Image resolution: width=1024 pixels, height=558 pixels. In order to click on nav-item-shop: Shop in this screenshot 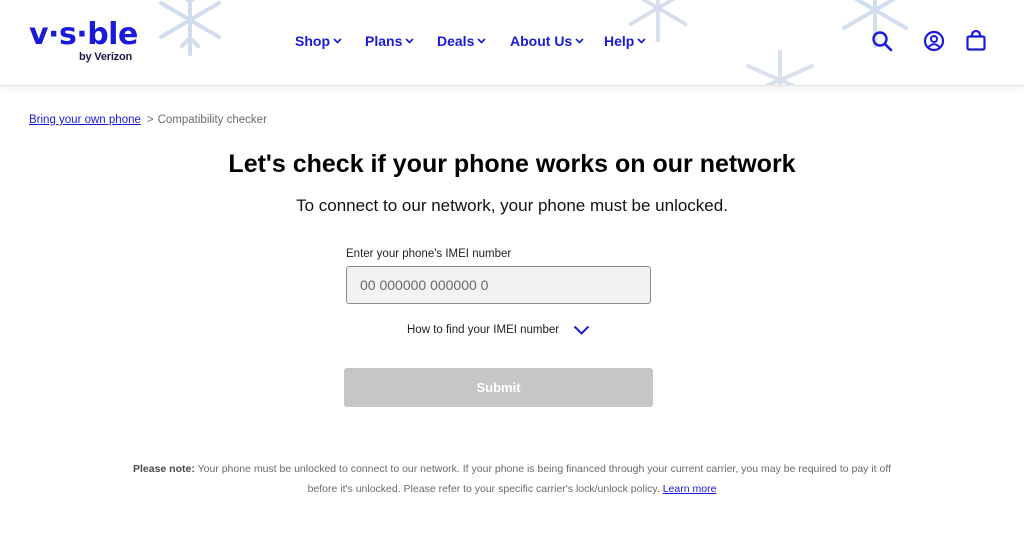, I will do `click(318, 41)`.